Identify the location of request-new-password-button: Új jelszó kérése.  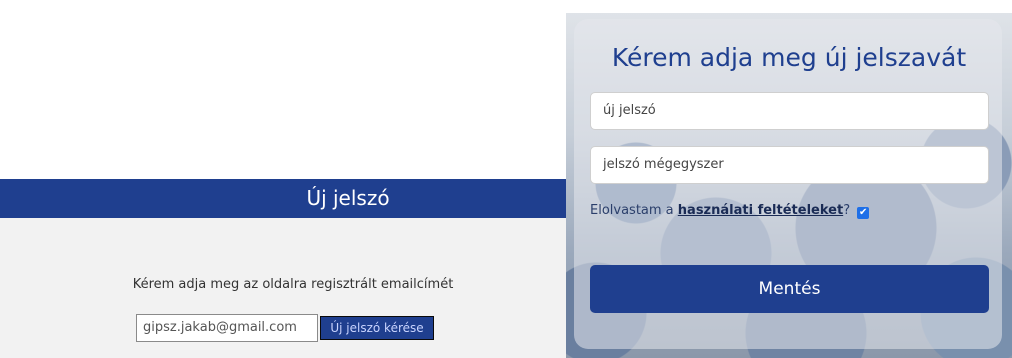
(377, 328).